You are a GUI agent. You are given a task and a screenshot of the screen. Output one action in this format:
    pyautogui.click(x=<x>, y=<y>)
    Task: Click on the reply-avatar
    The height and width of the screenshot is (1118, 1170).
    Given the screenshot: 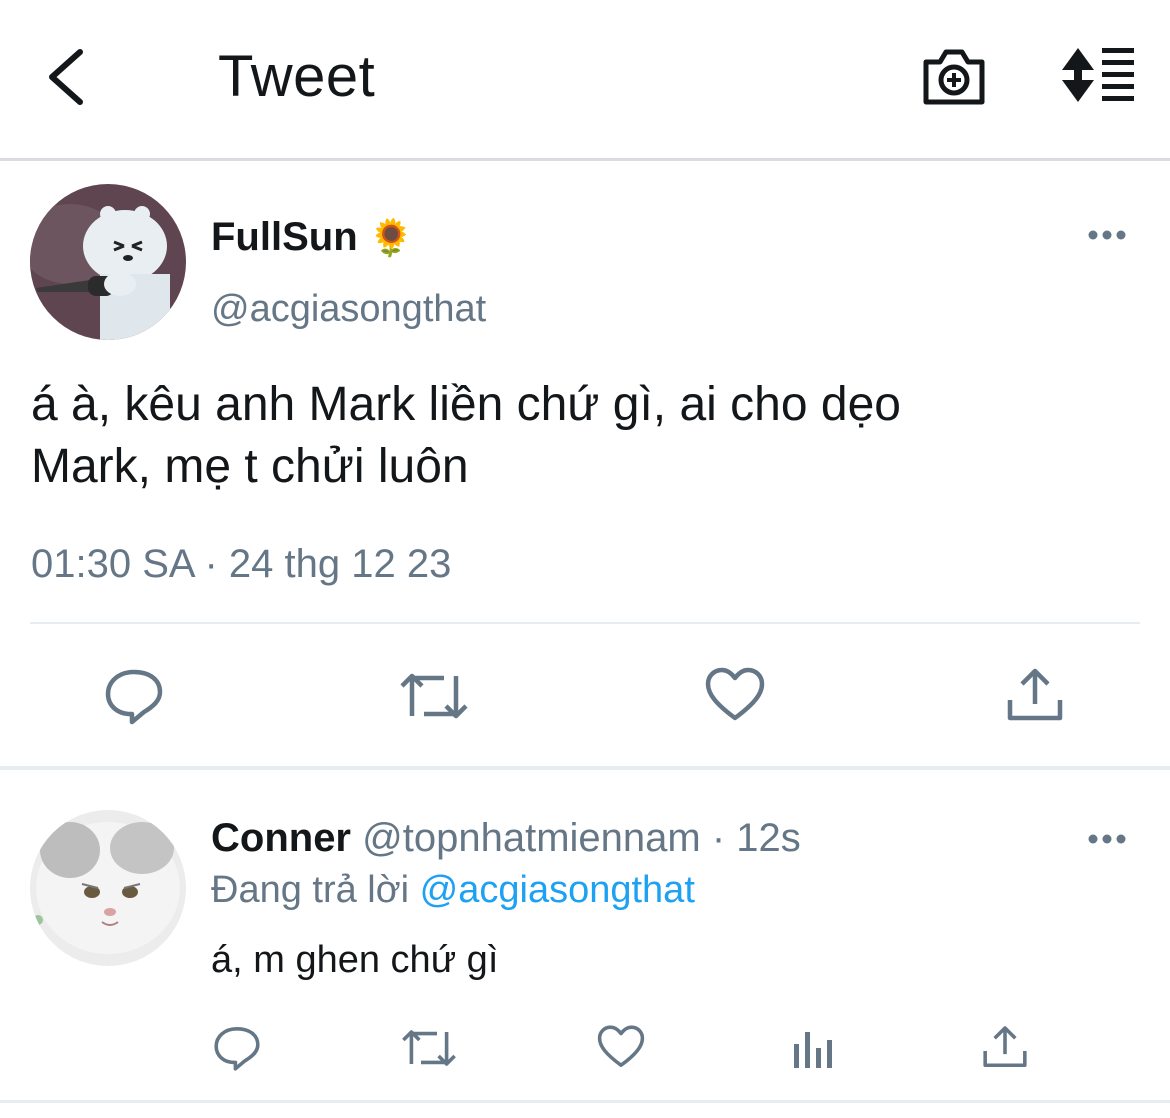 What is the action you would take?
    pyautogui.click(x=108, y=888)
    